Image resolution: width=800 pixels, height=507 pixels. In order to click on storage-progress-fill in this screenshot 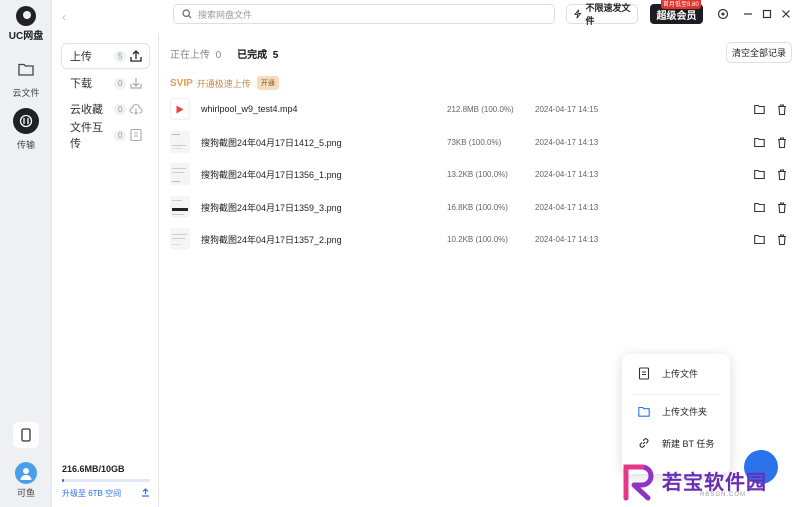, I will do `click(63, 480)`.